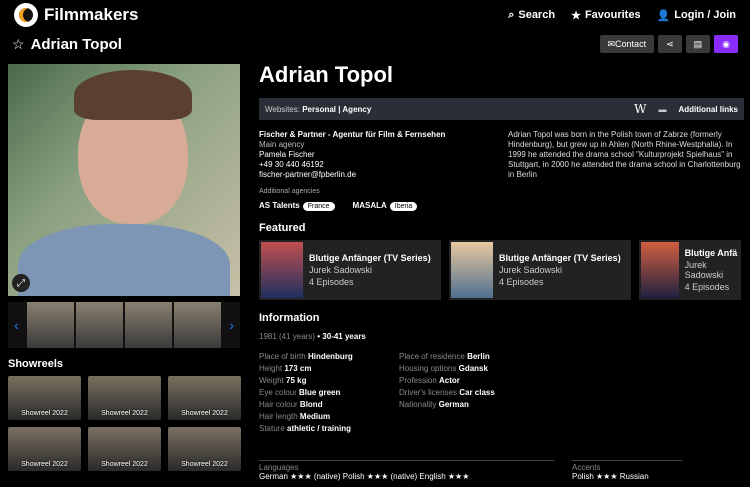 The width and height of the screenshot is (750, 487). Describe the element at coordinates (336, 109) in the screenshot. I see `website-links: Personal | Agency` at that location.